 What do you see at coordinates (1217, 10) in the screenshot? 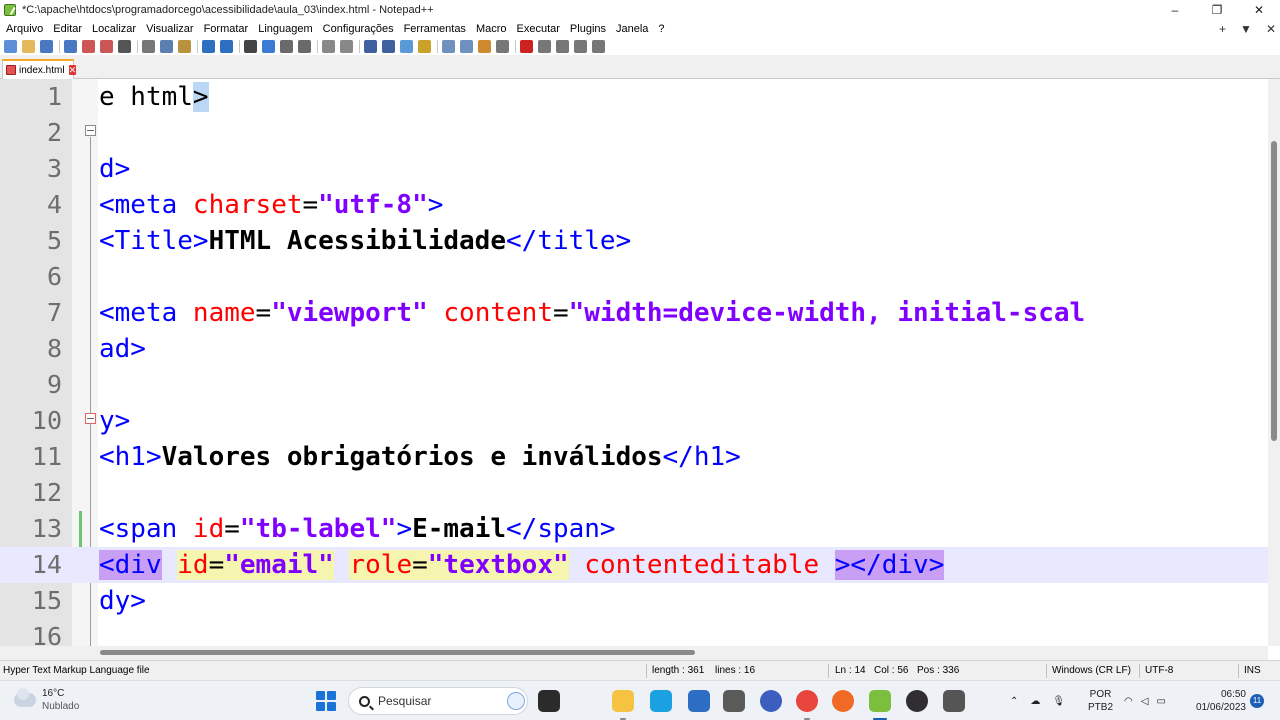
I see `maximize-button: ❐` at bounding box center [1217, 10].